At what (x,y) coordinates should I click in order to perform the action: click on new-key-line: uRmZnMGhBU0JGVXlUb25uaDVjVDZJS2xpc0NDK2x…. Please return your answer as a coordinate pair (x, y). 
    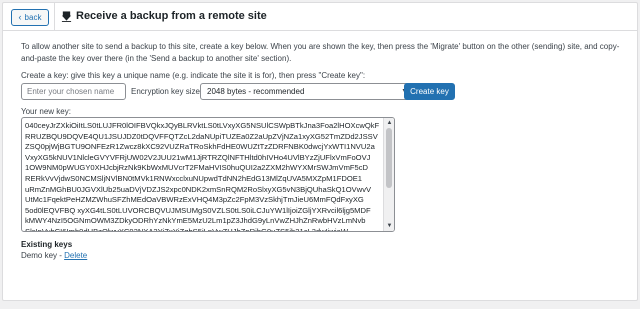
    Looking at the image, I should click on (198, 189).